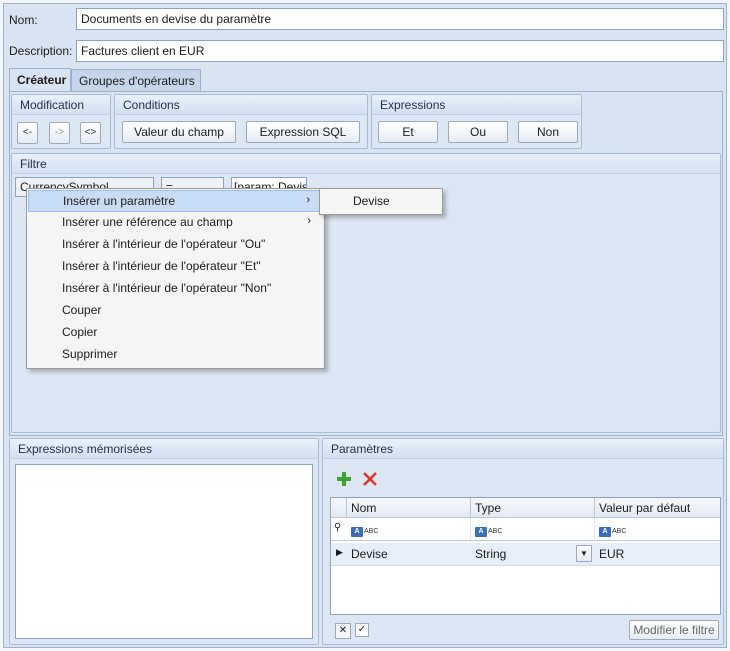 This screenshot has height=651, width=730. What do you see at coordinates (23, 20) in the screenshot?
I see `name-label: Nom:` at bounding box center [23, 20].